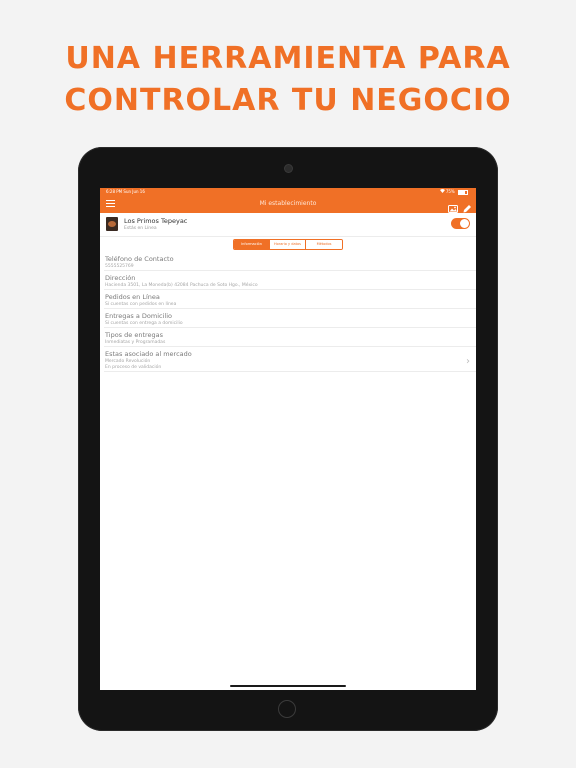  Describe the element at coordinates (112, 224) in the screenshot. I see `store-avatar` at that location.